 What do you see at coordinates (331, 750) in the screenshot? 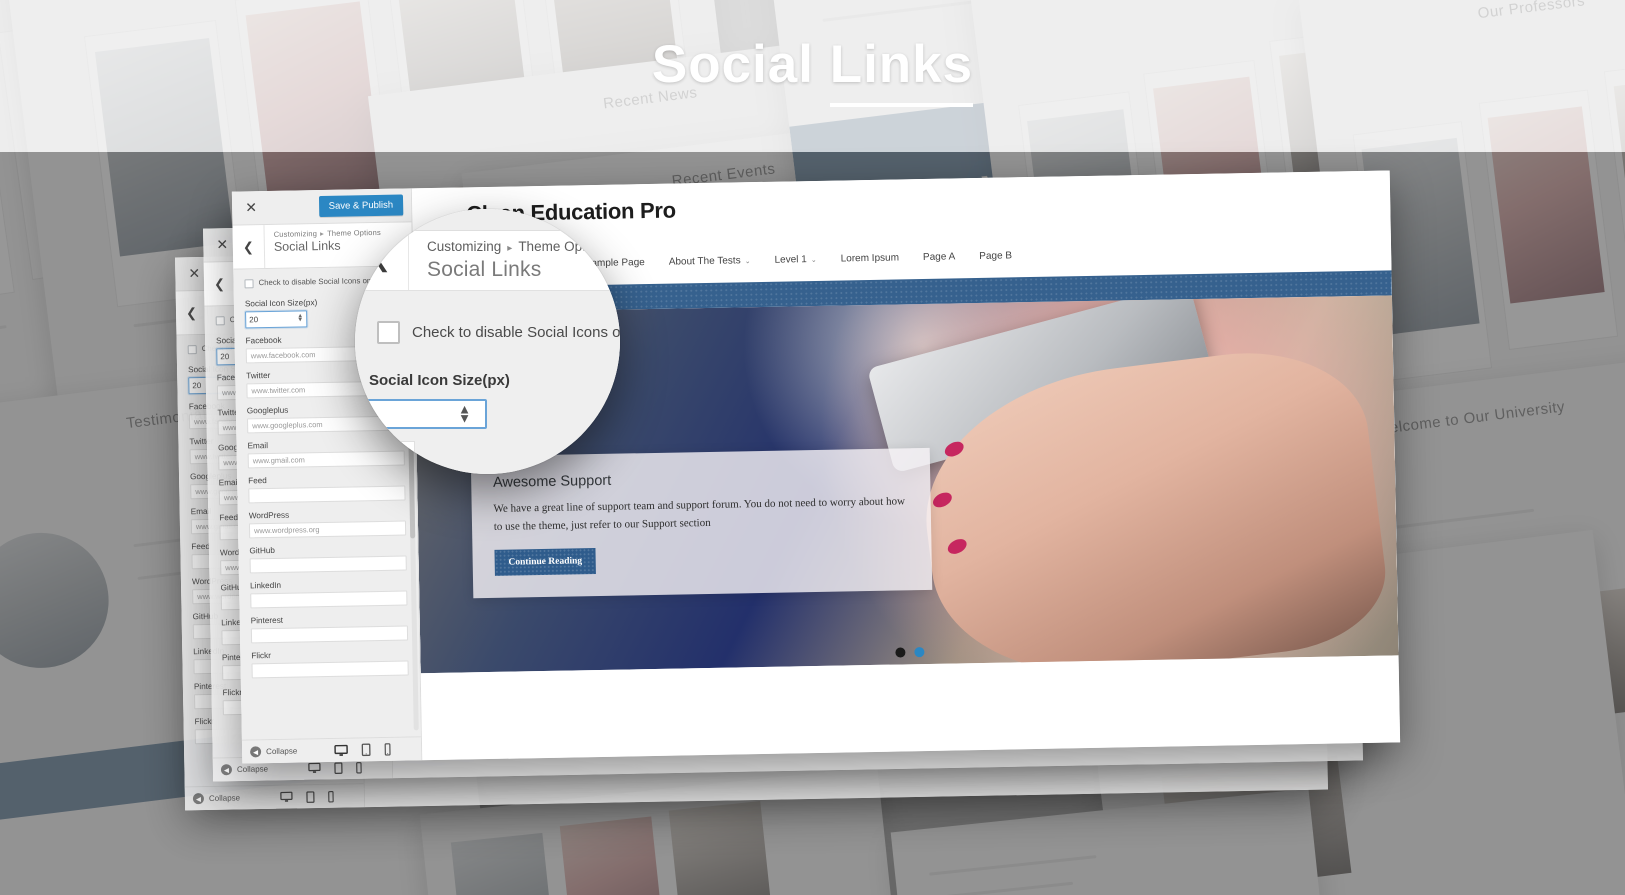
I see `customizer-footer: ◀ Collapse` at bounding box center [331, 750].